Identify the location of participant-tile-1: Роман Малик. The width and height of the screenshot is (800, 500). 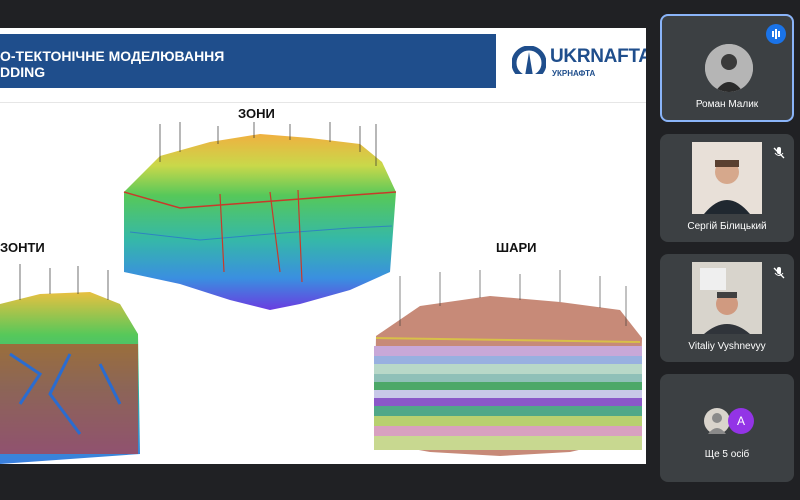
(727, 68).